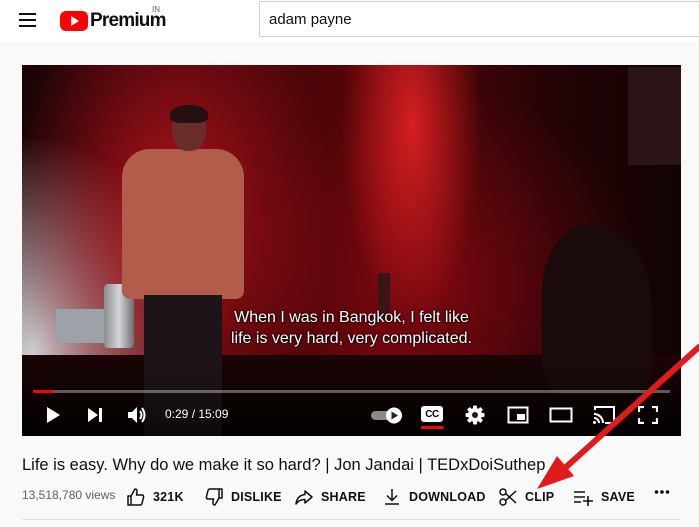  I want to click on settings-gear-icon, so click(475, 415).